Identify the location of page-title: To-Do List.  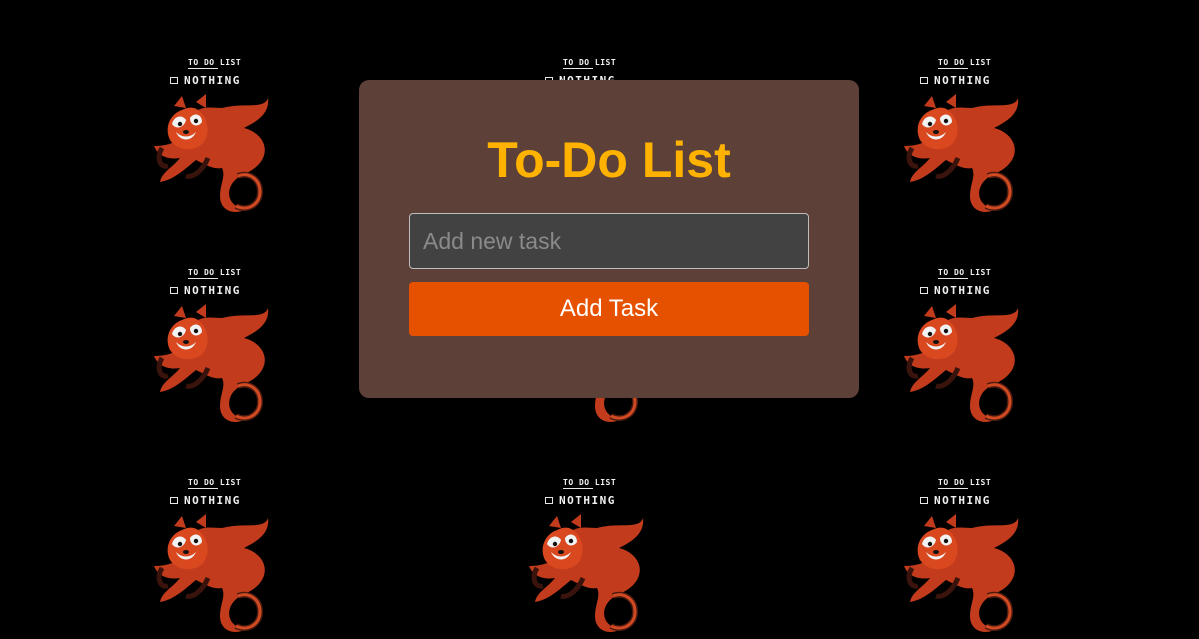
(609, 160).